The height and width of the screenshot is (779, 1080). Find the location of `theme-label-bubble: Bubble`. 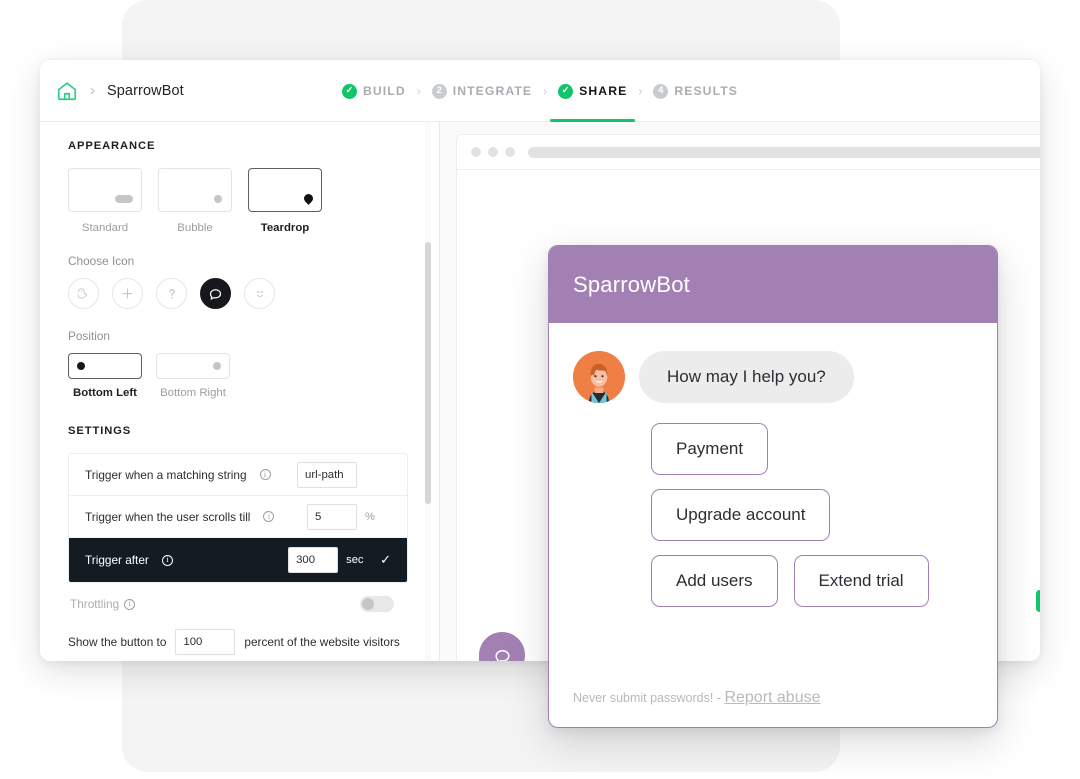

theme-label-bubble: Bubble is located at coordinates (195, 228).